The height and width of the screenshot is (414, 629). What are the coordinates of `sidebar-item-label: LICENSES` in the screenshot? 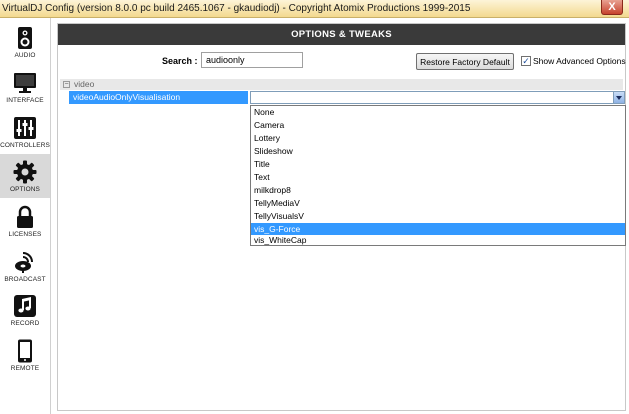 It's located at (25, 234).